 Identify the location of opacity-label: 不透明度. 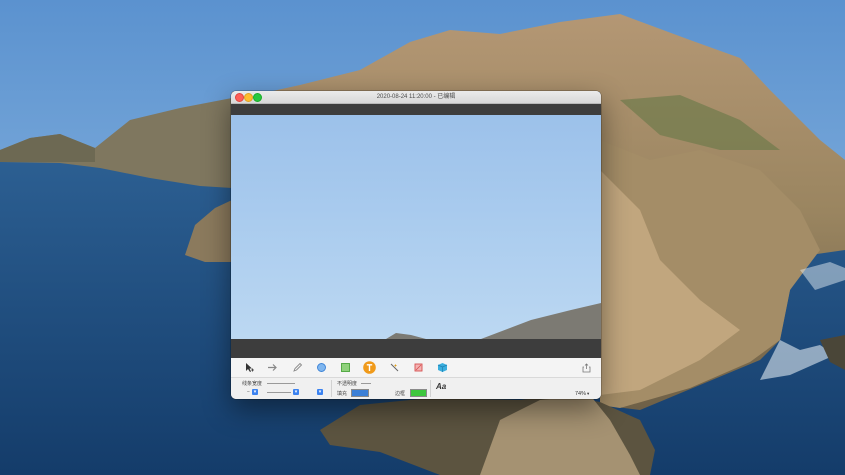
(347, 384).